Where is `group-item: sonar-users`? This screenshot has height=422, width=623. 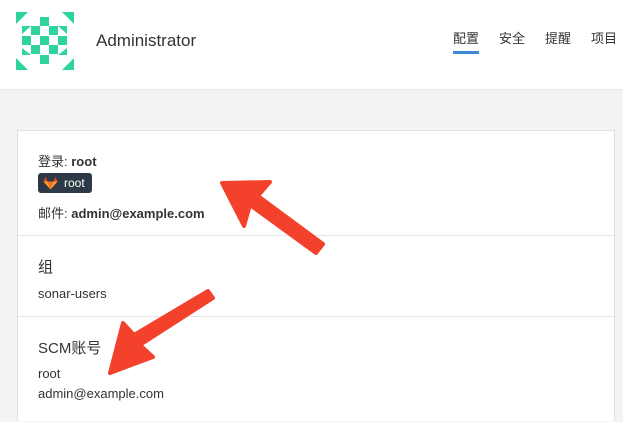 group-item: sonar-users is located at coordinates (72, 293).